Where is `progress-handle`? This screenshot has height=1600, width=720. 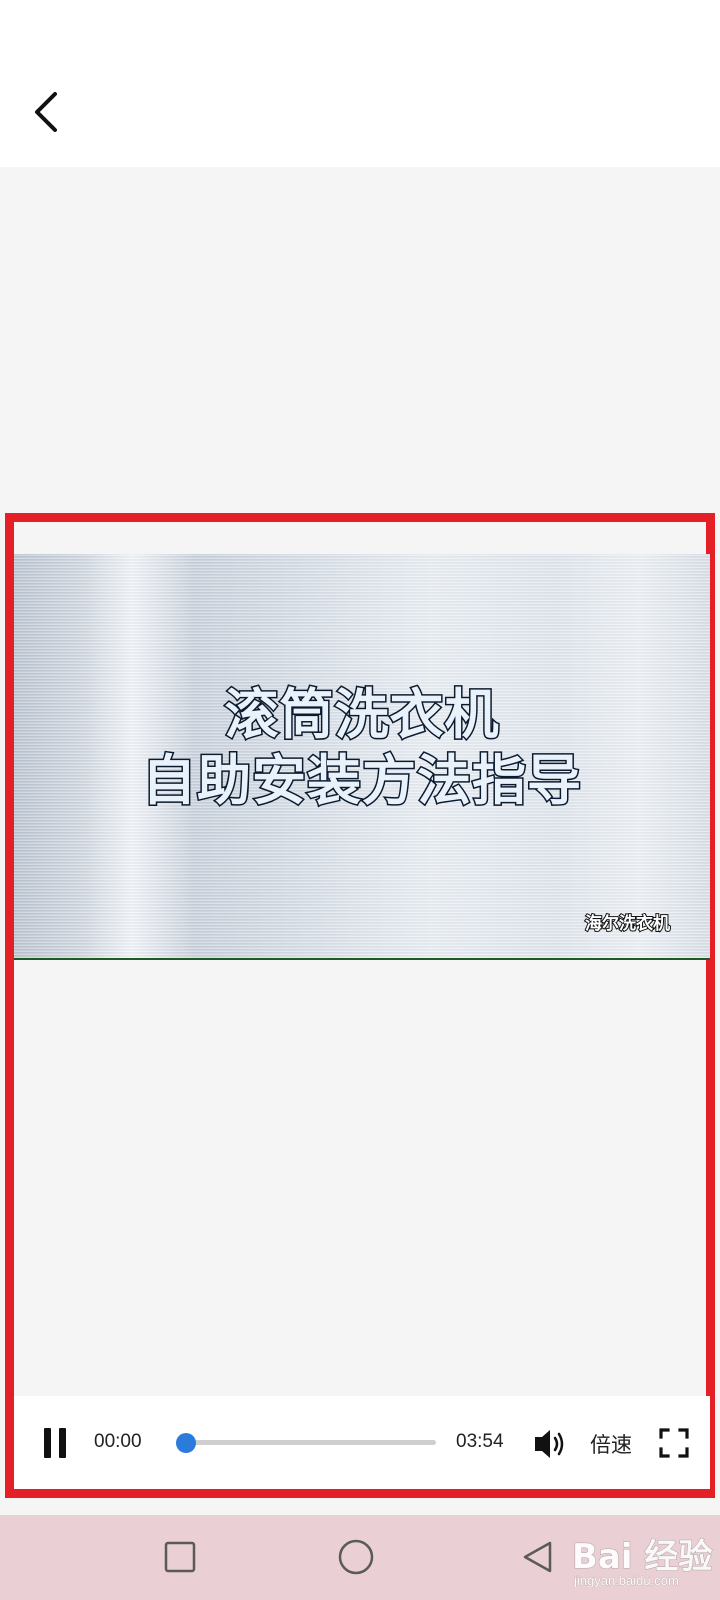
progress-handle is located at coordinates (186, 1443).